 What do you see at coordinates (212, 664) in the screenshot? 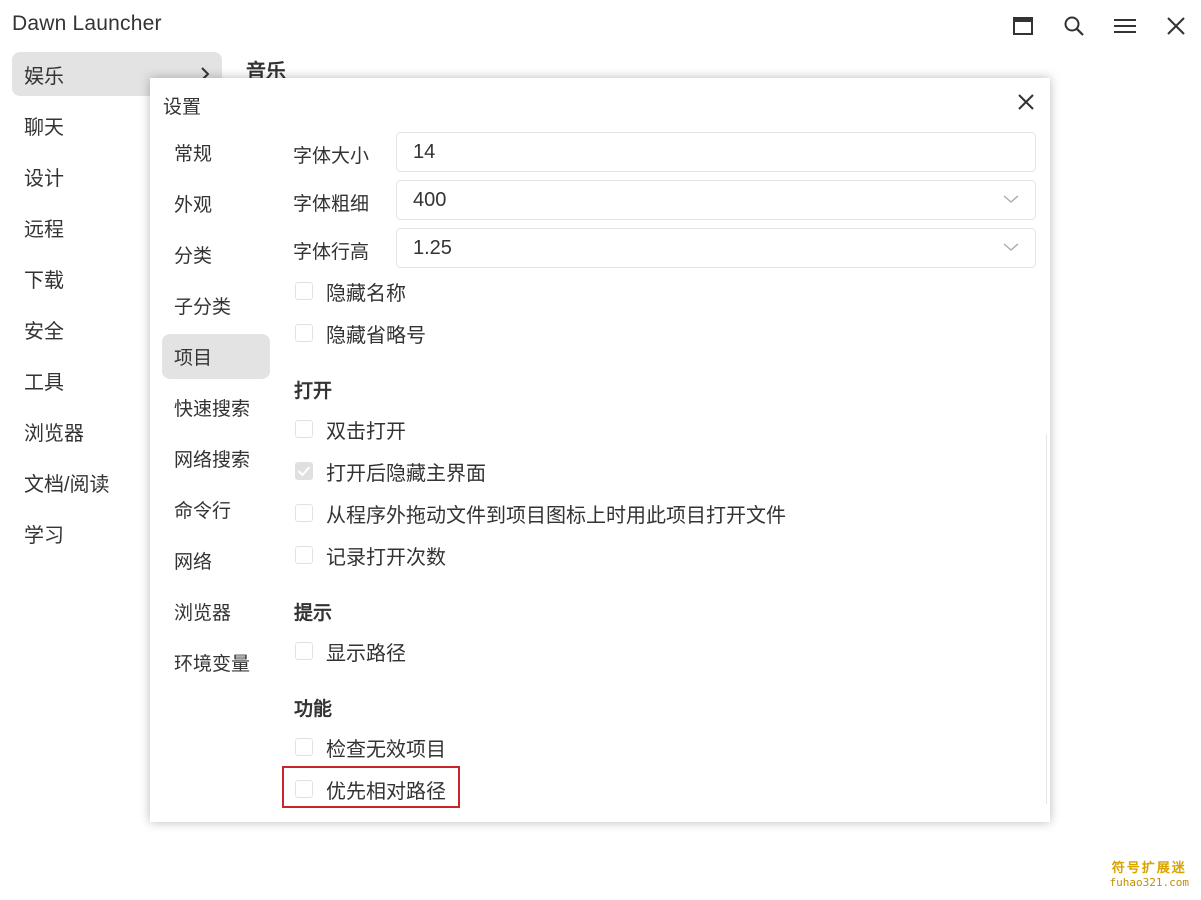
I see `tab-label: 环境变量` at bounding box center [212, 664].